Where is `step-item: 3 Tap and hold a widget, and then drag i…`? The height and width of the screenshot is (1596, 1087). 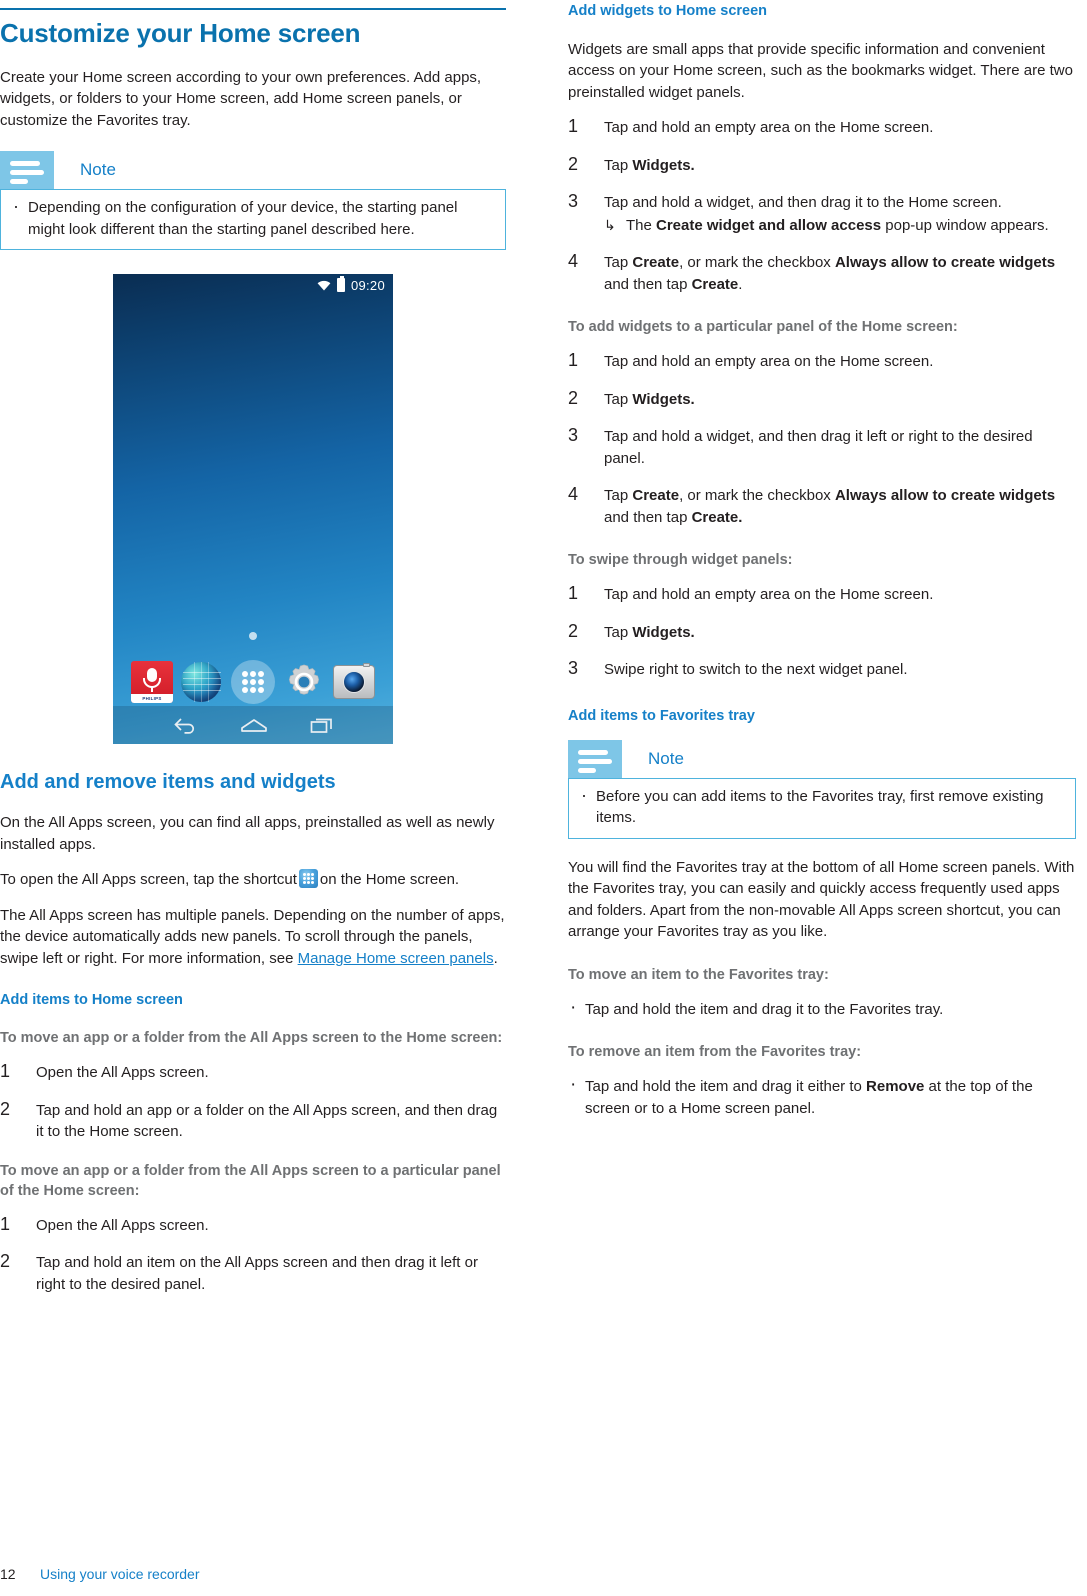
step-item: 3 Tap and hold a widget, and then drag i… is located at coordinates (822, 214).